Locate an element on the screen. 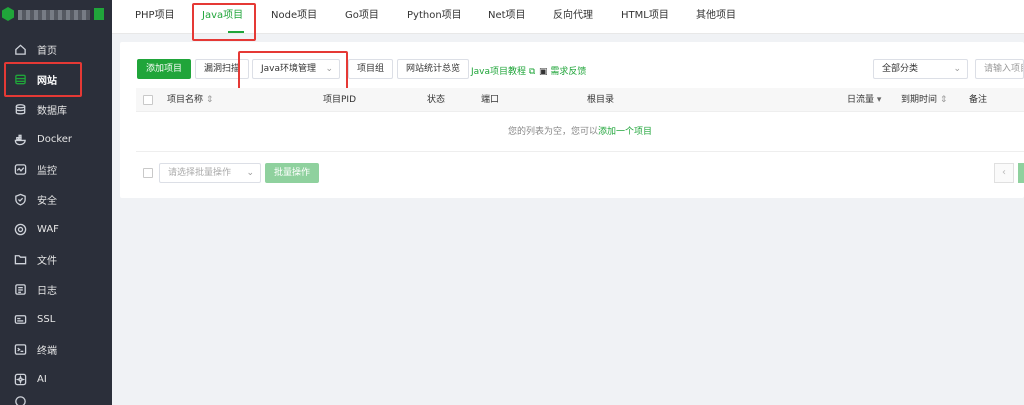 Image resolution: width=1024 pixels, height=405 pixels. sidebar-item-label: Docker is located at coordinates (55, 139).